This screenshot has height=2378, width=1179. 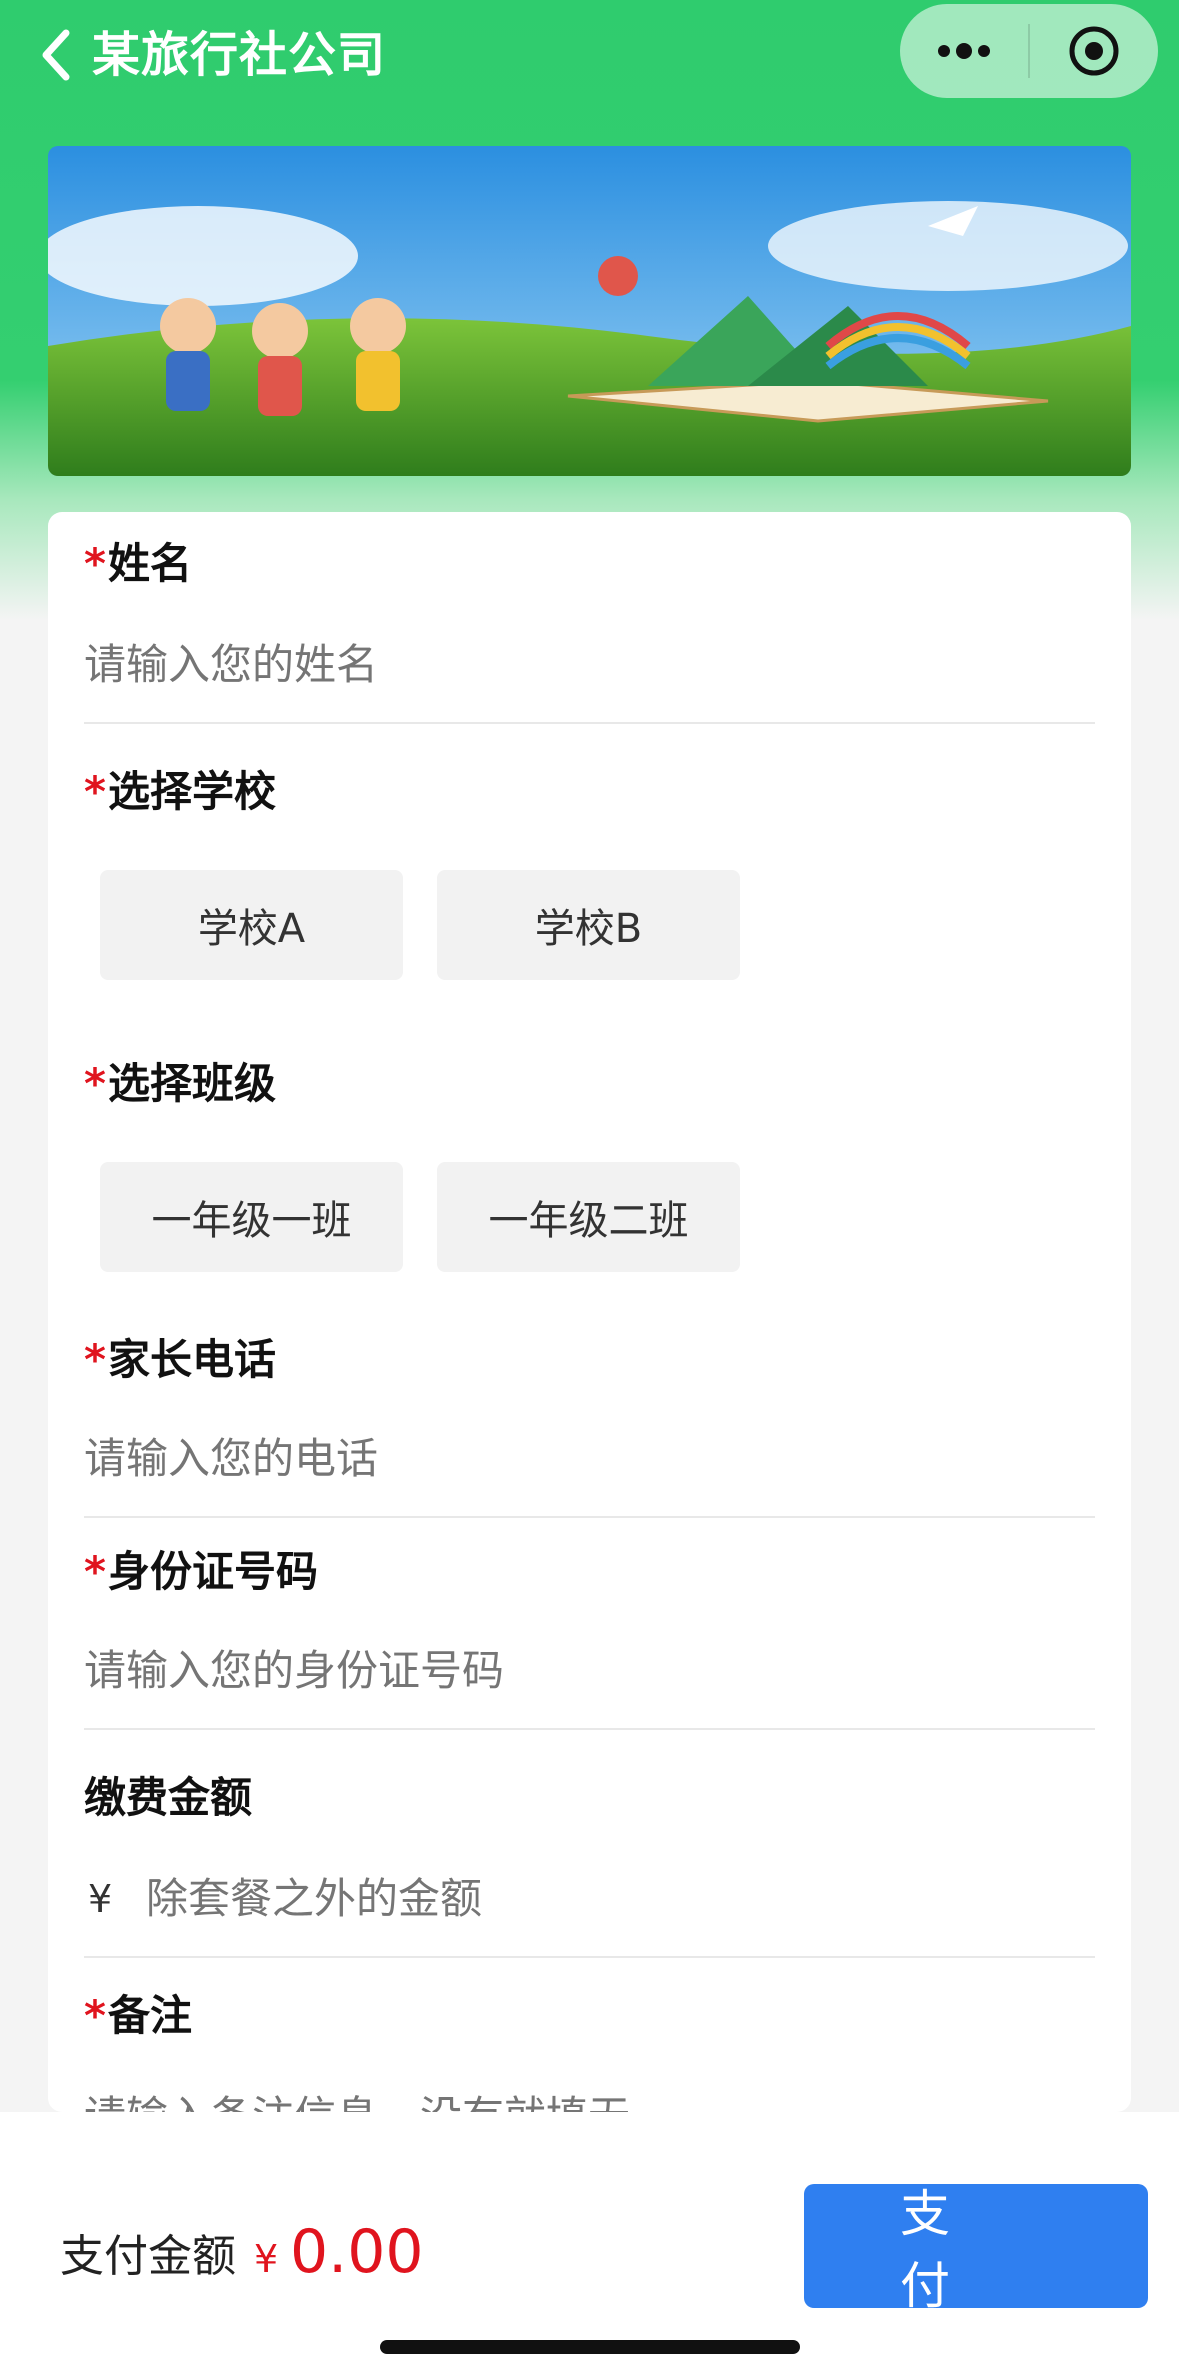 I want to click on class-option-1: 一年级一班, so click(x=251, y=1217).